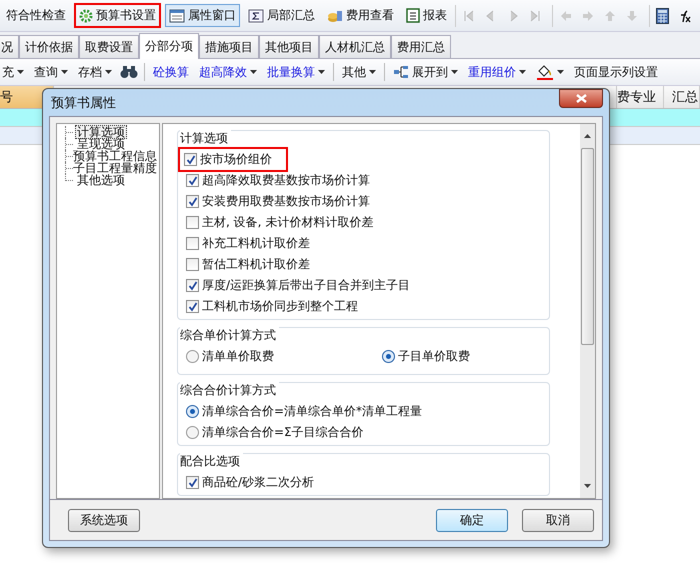 The height and width of the screenshot is (571, 700). What do you see at coordinates (281, 15) in the screenshot?
I see `toolbar-button: 局部汇总` at bounding box center [281, 15].